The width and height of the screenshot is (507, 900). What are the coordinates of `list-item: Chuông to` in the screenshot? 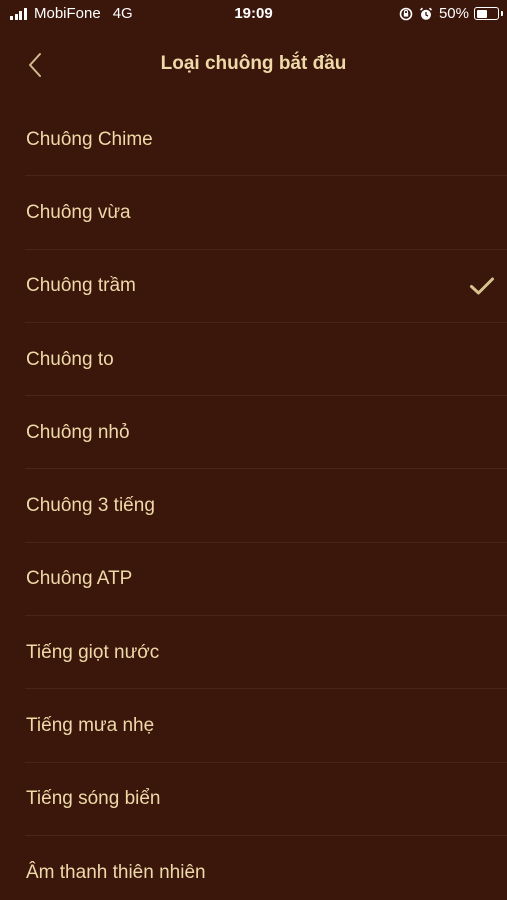 It's located at (253, 360).